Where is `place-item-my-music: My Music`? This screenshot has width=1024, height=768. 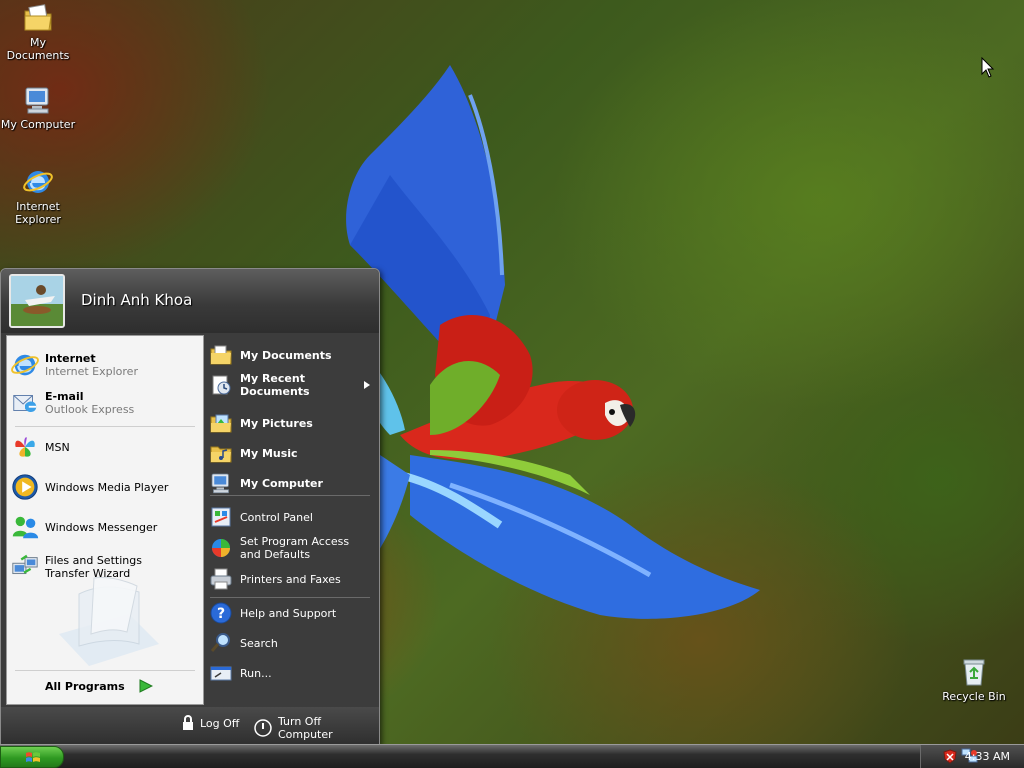 place-item-my-music: My Music is located at coordinates (291, 453).